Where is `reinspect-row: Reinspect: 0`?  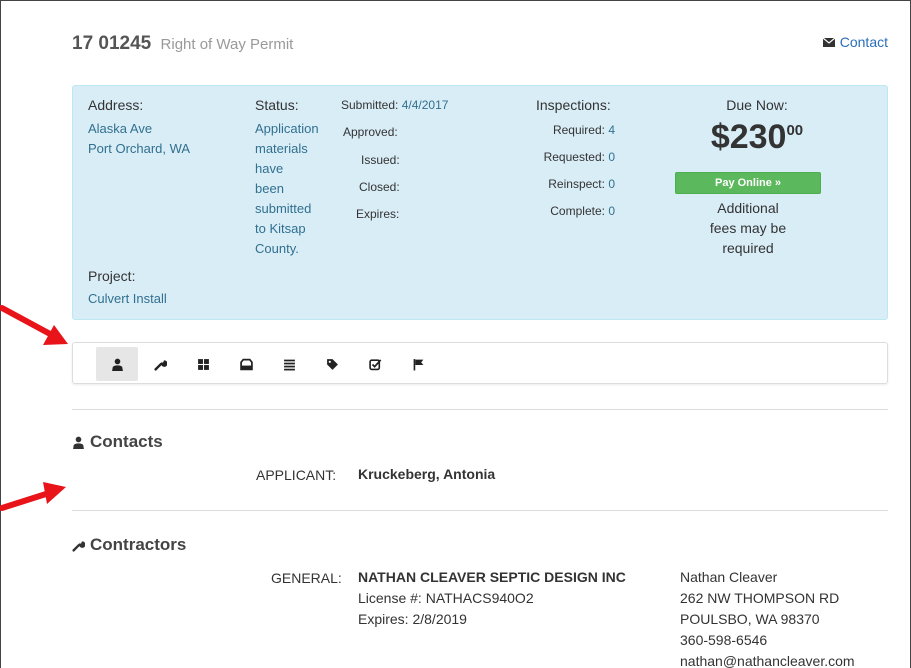 reinspect-row: Reinspect: 0 is located at coordinates (581, 184).